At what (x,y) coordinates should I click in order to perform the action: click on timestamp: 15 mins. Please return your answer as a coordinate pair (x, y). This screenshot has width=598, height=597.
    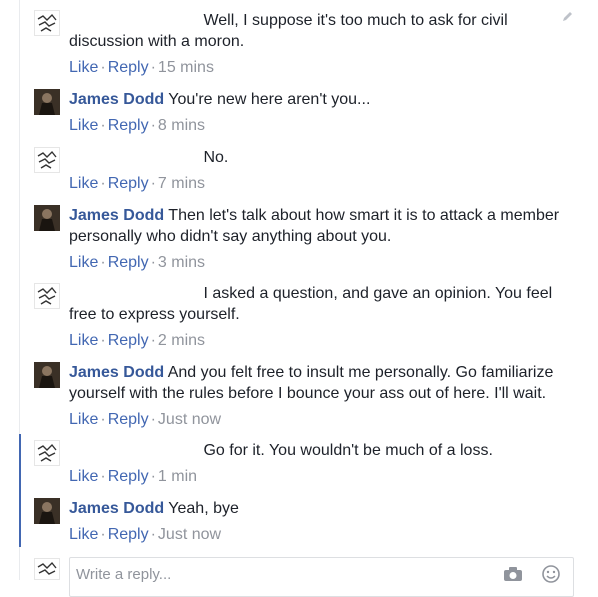
    Looking at the image, I should click on (186, 67).